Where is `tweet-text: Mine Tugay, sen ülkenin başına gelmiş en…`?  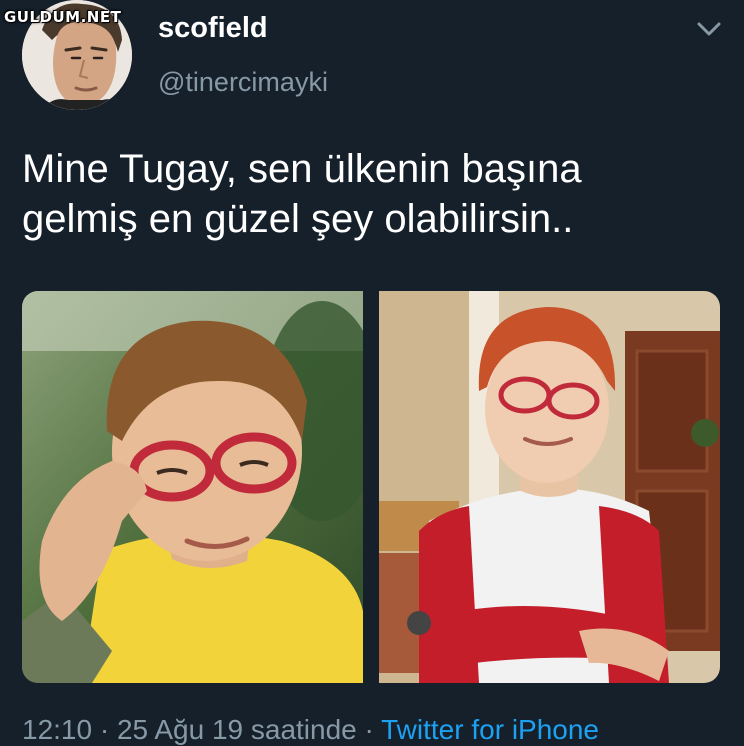
tweet-text: Mine Tugay, sen ülkenin başına gelmiş en… is located at coordinates (372, 194).